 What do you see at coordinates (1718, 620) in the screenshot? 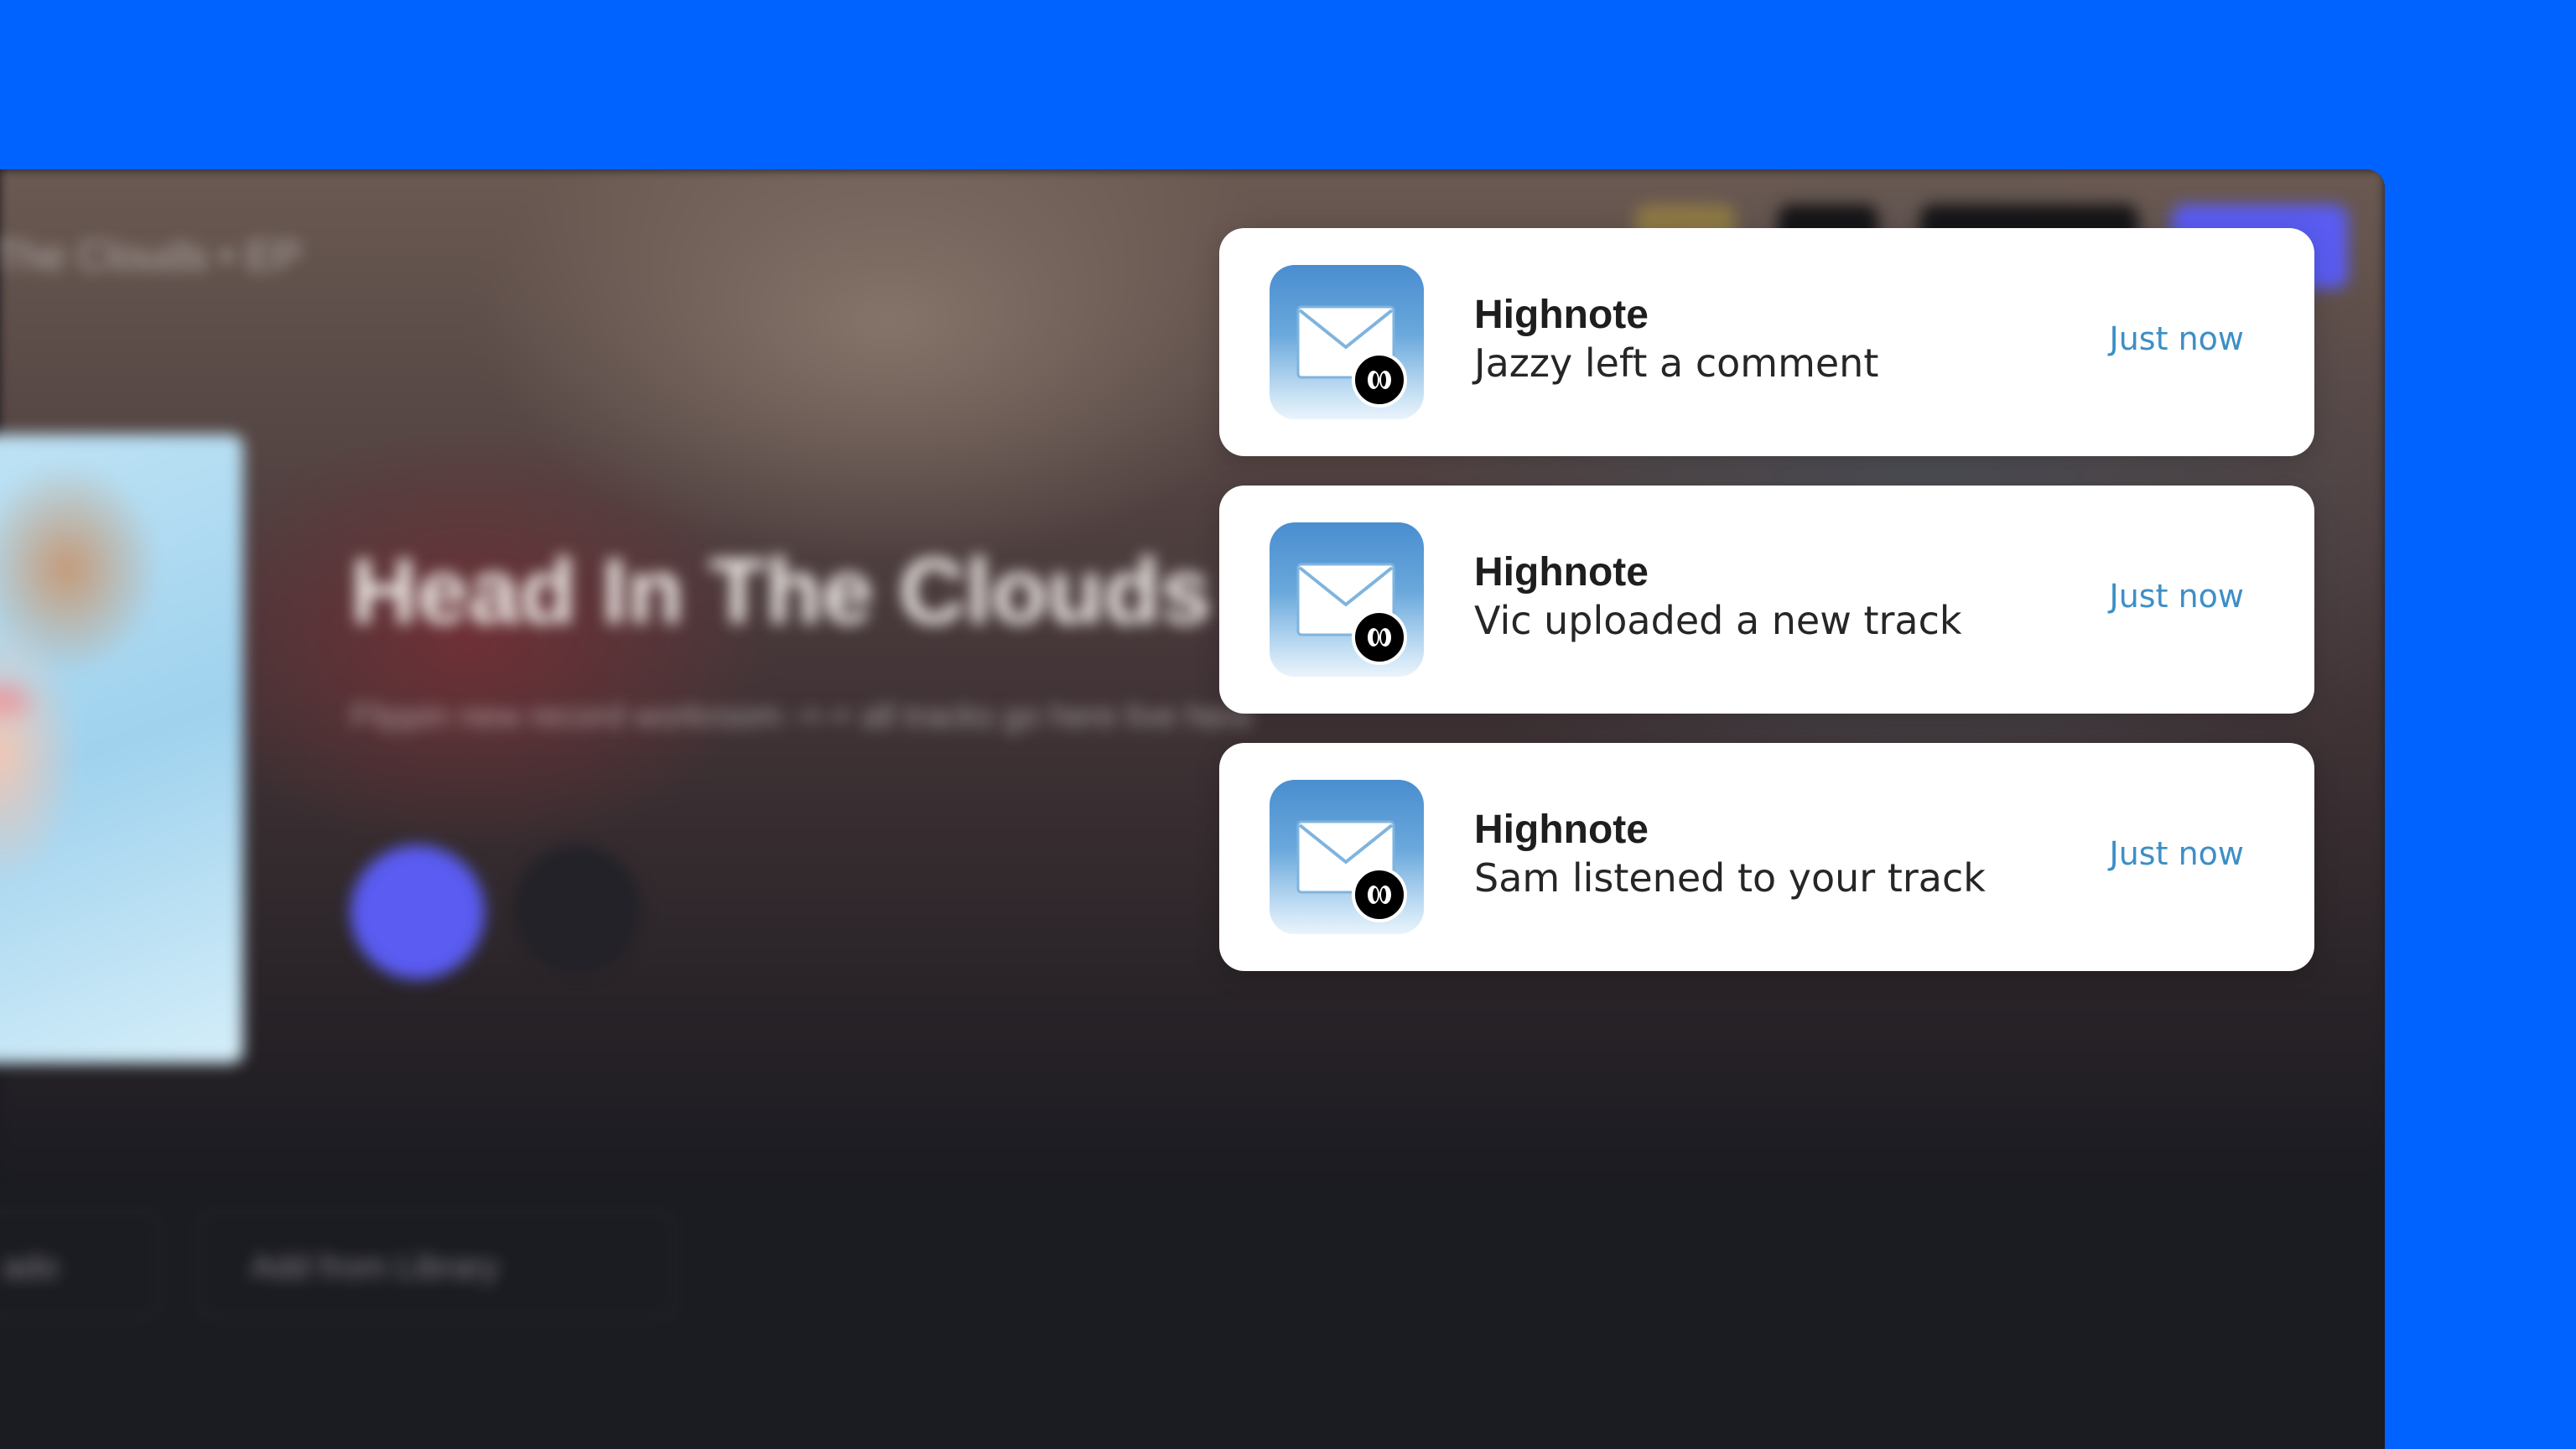
I see `notification-message: Vic uploaded a new track` at bounding box center [1718, 620].